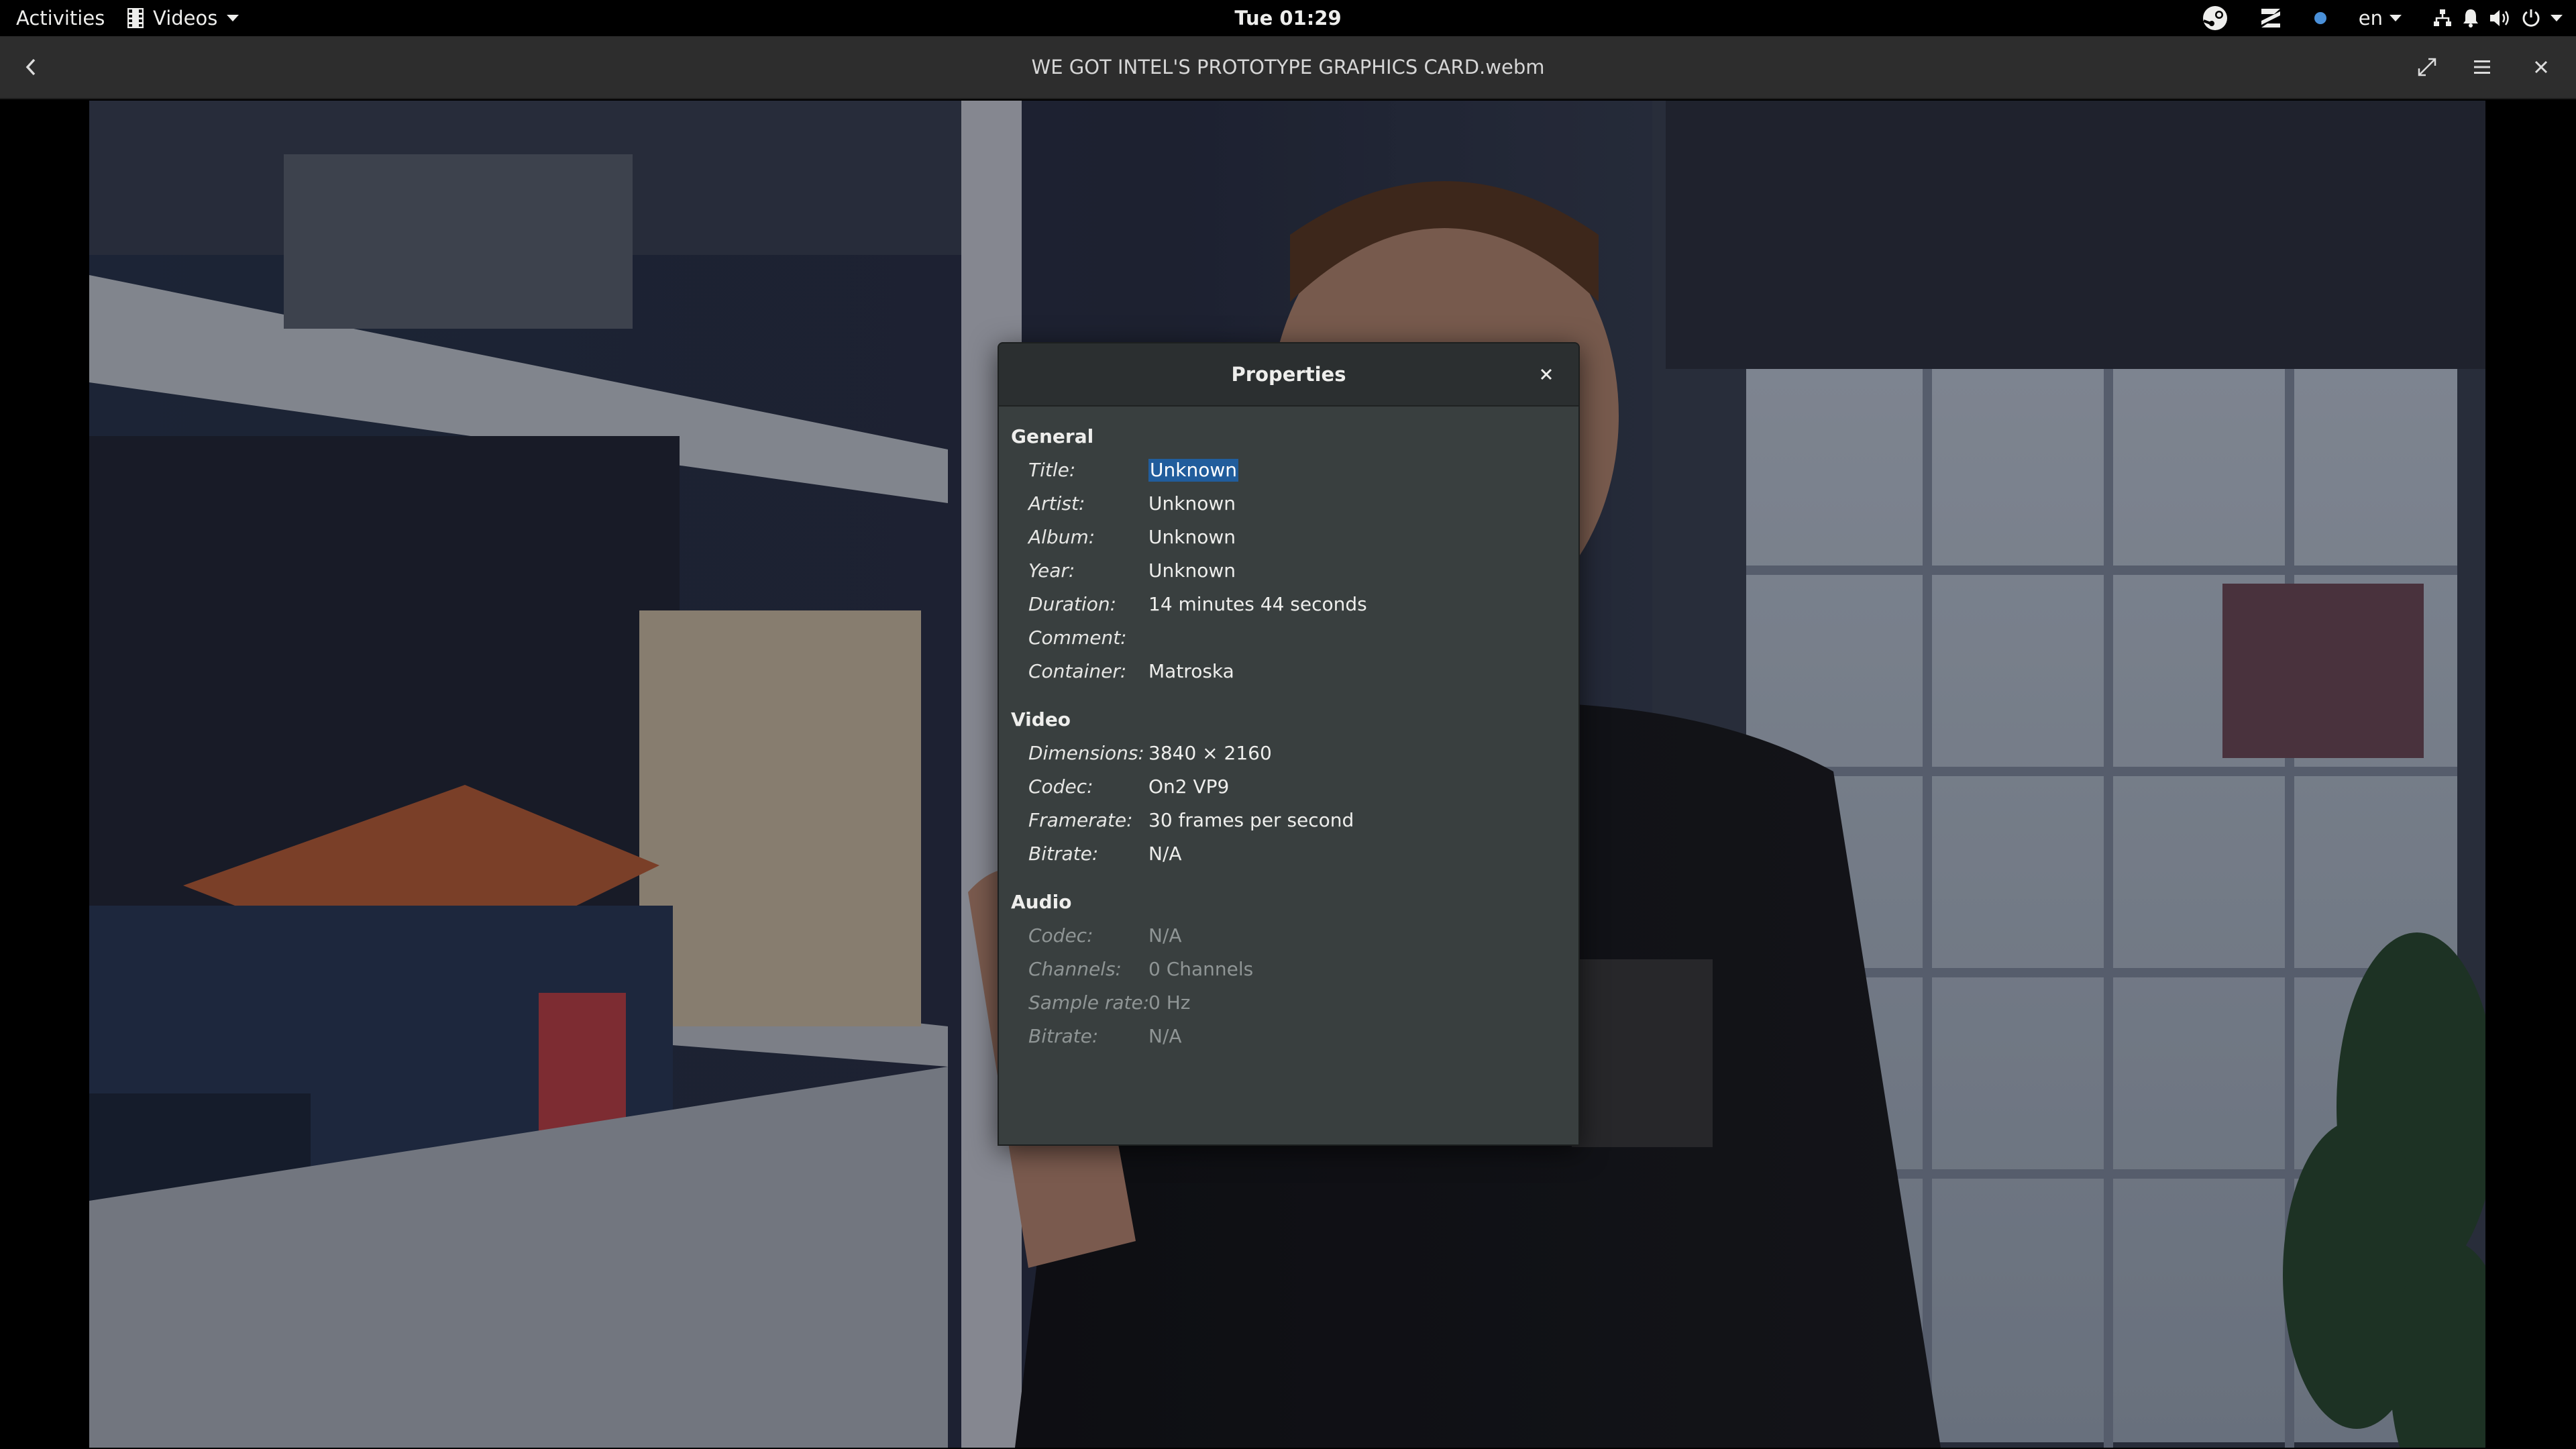 Image resolution: width=2576 pixels, height=1449 pixels. I want to click on prop-label: Sample rate:, so click(1089, 1002).